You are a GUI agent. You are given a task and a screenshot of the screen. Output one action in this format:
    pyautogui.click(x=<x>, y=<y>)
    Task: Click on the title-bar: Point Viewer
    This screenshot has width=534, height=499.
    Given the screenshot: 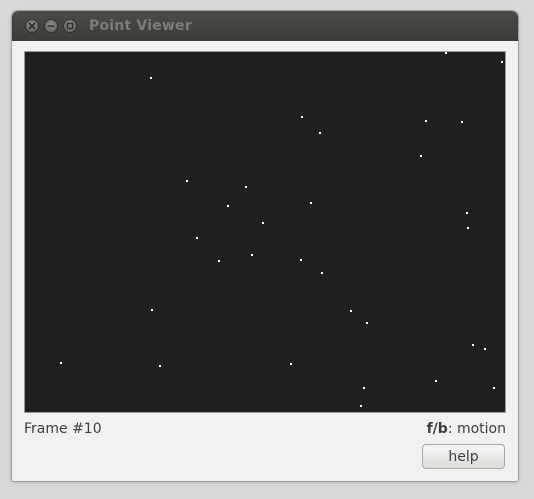 What is the action you would take?
    pyautogui.click(x=265, y=26)
    